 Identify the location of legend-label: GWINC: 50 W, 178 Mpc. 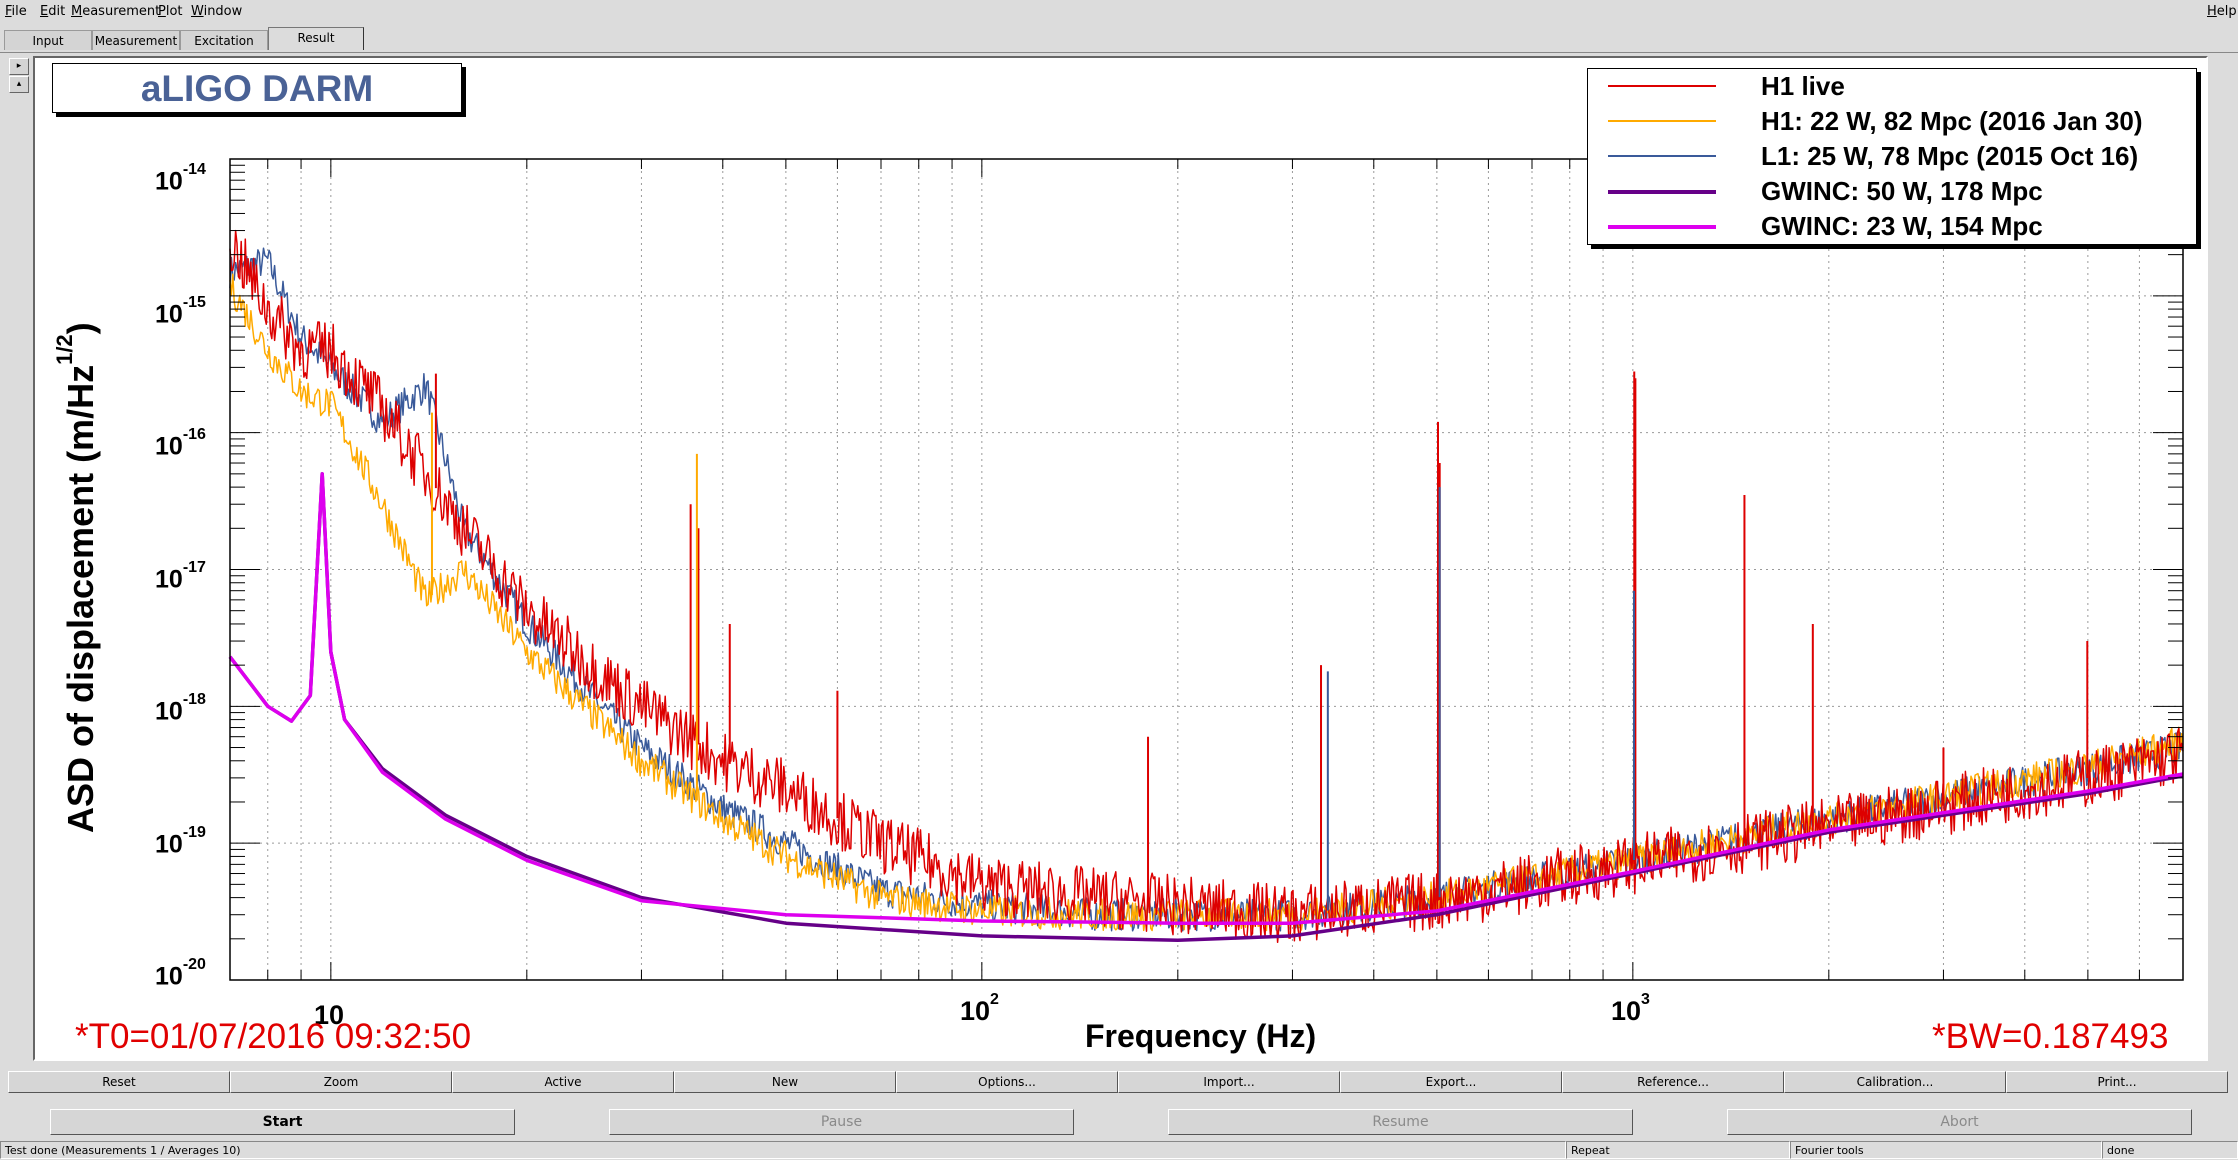
(1902, 191).